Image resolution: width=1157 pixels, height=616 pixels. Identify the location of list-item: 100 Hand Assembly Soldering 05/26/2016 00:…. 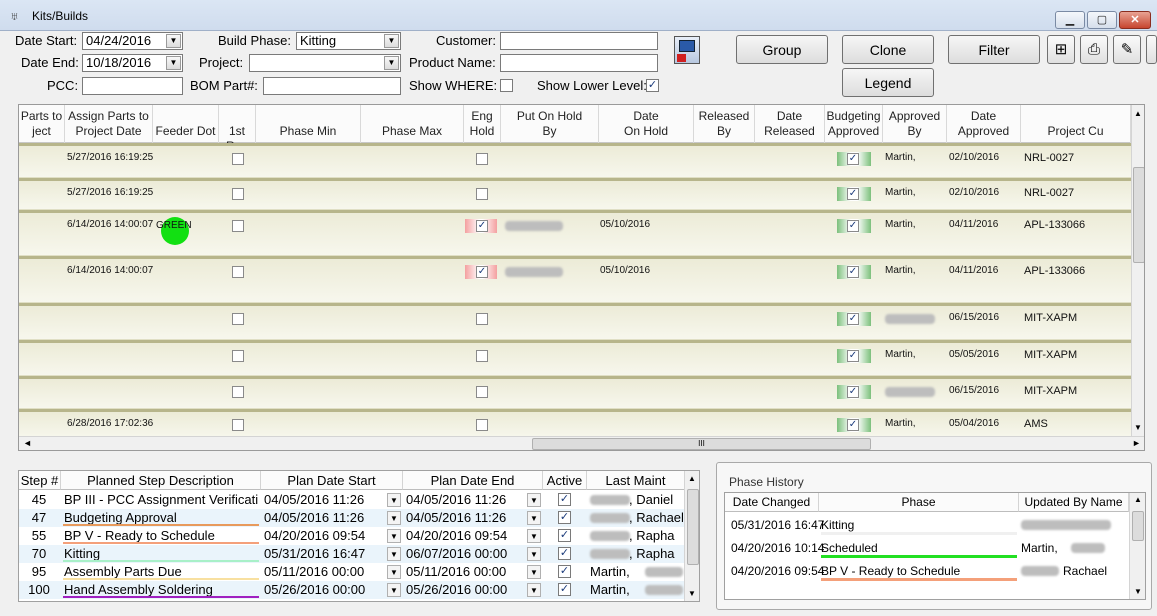
(352, 590).